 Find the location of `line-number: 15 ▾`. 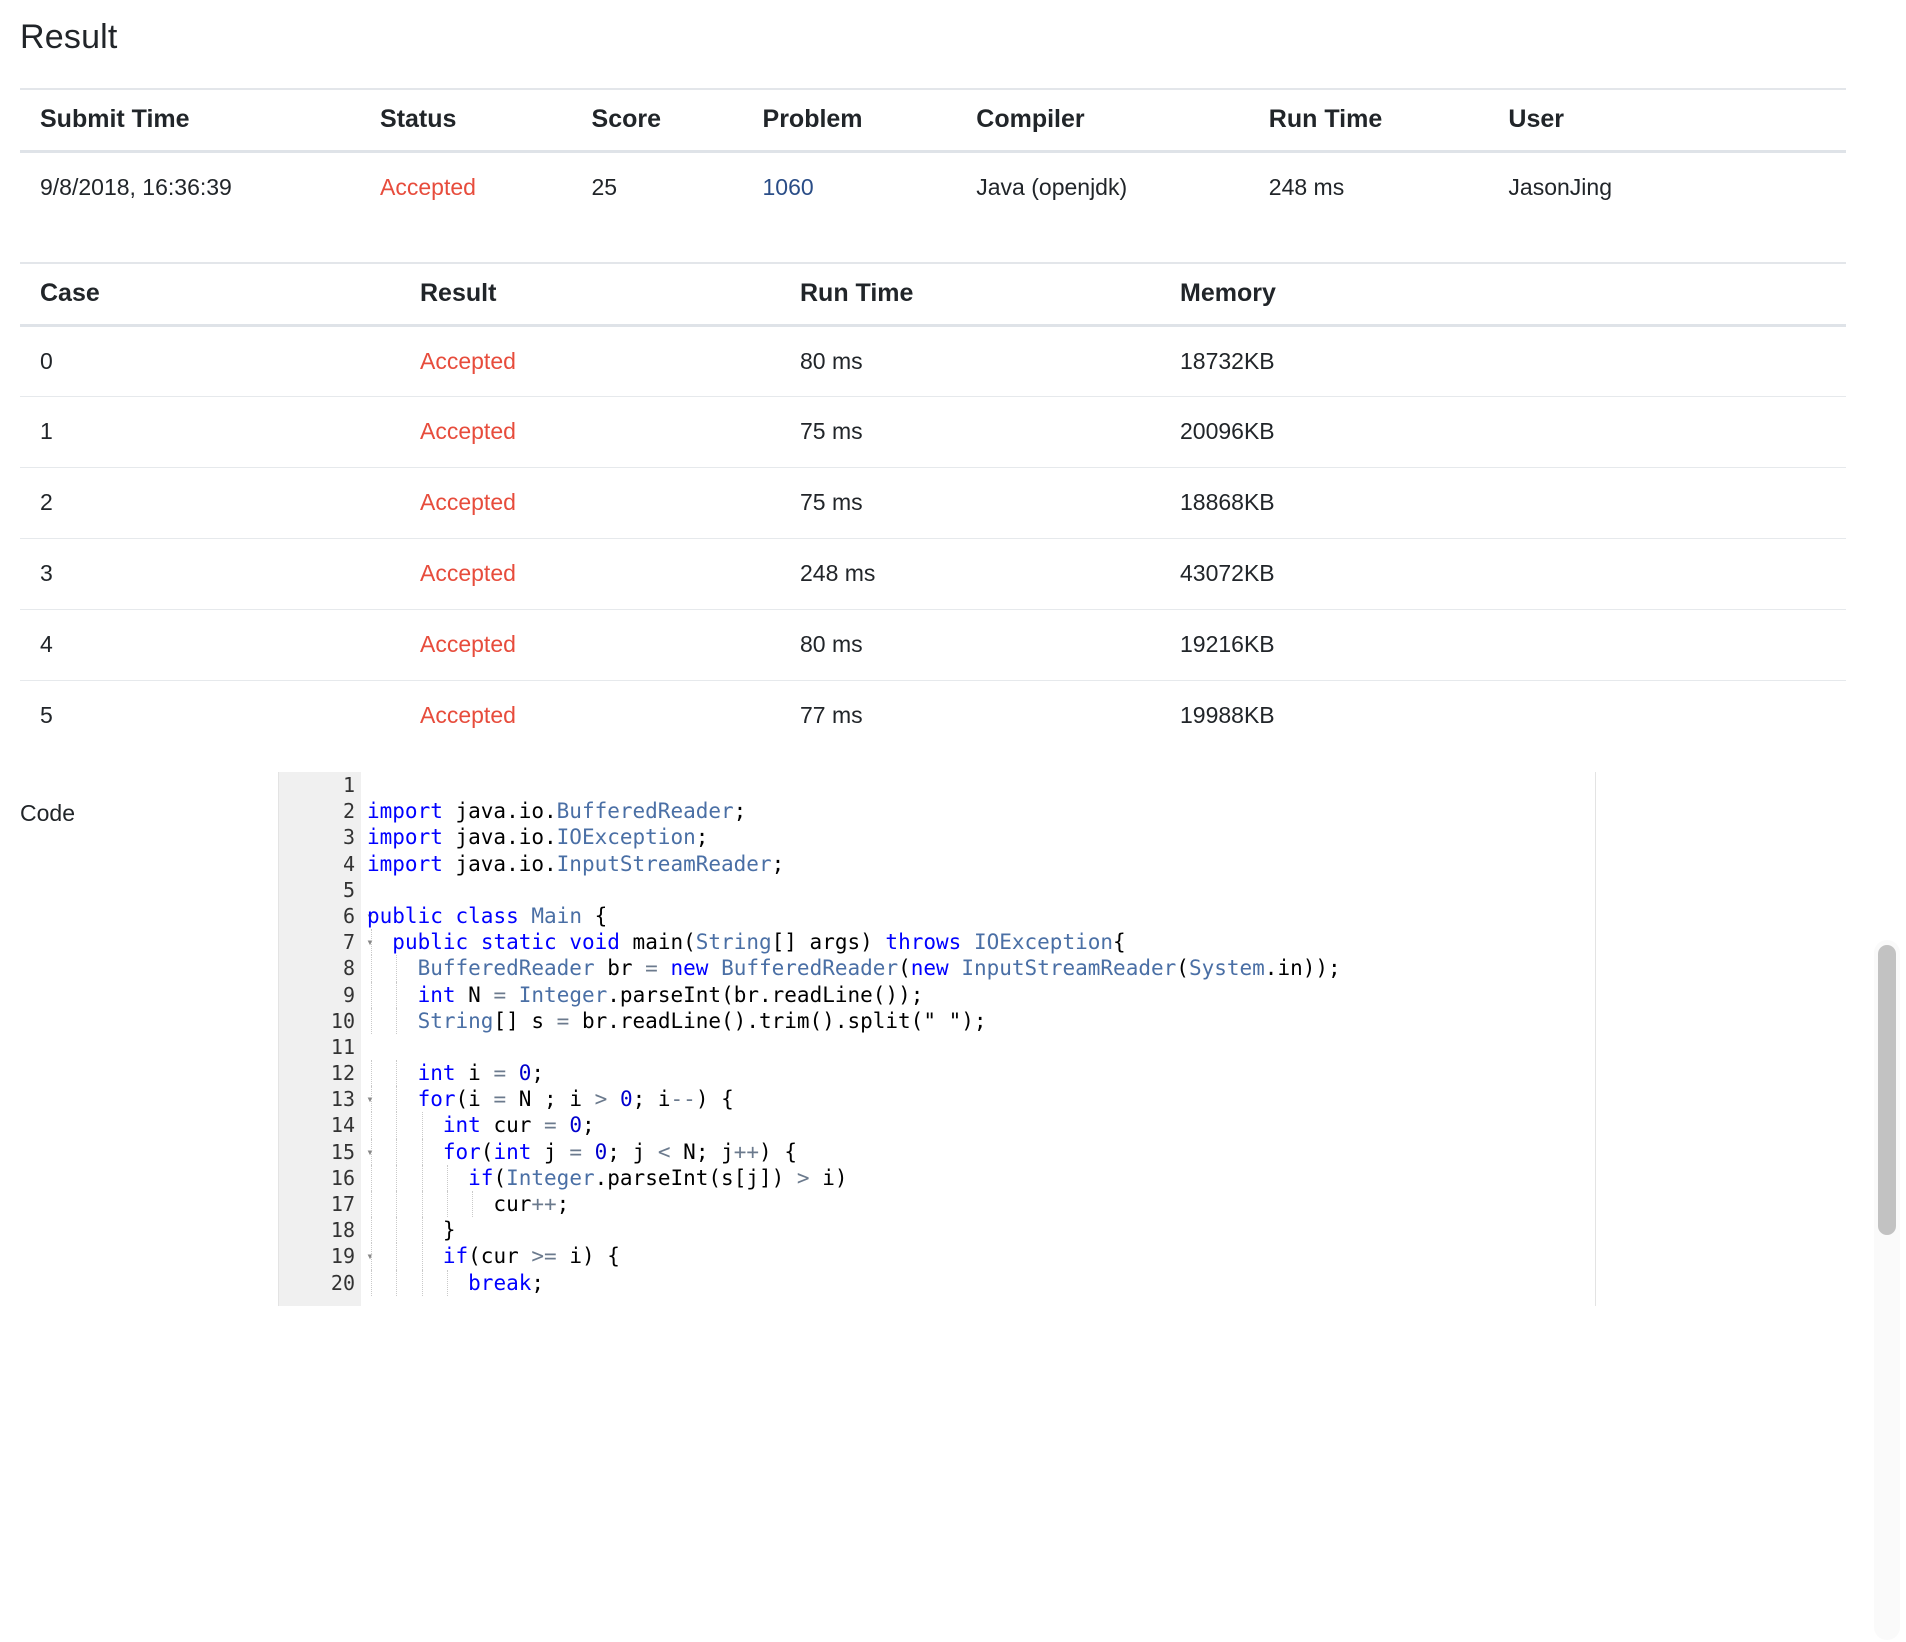

line-number: 15 ▾ is located at coordinates (326, 1152).